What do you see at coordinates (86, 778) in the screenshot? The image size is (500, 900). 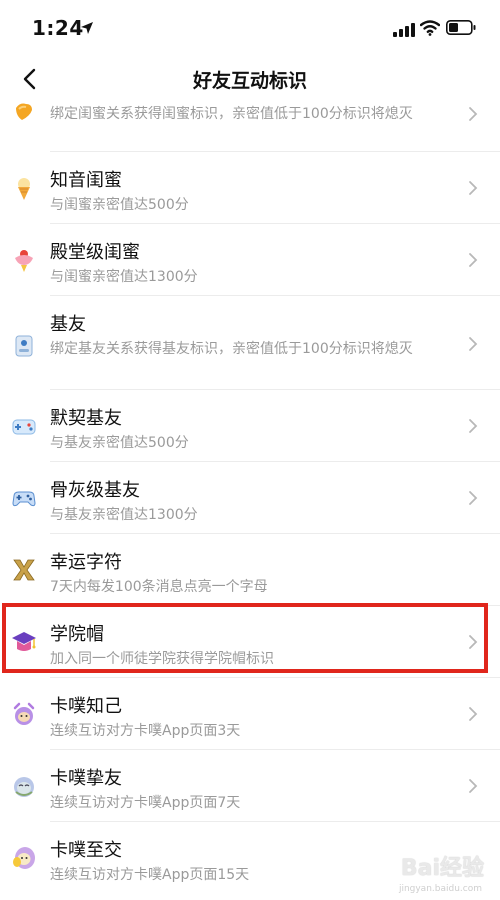 I see `list-item-title: 卡噗挚友` at bounding box center [86, 778].